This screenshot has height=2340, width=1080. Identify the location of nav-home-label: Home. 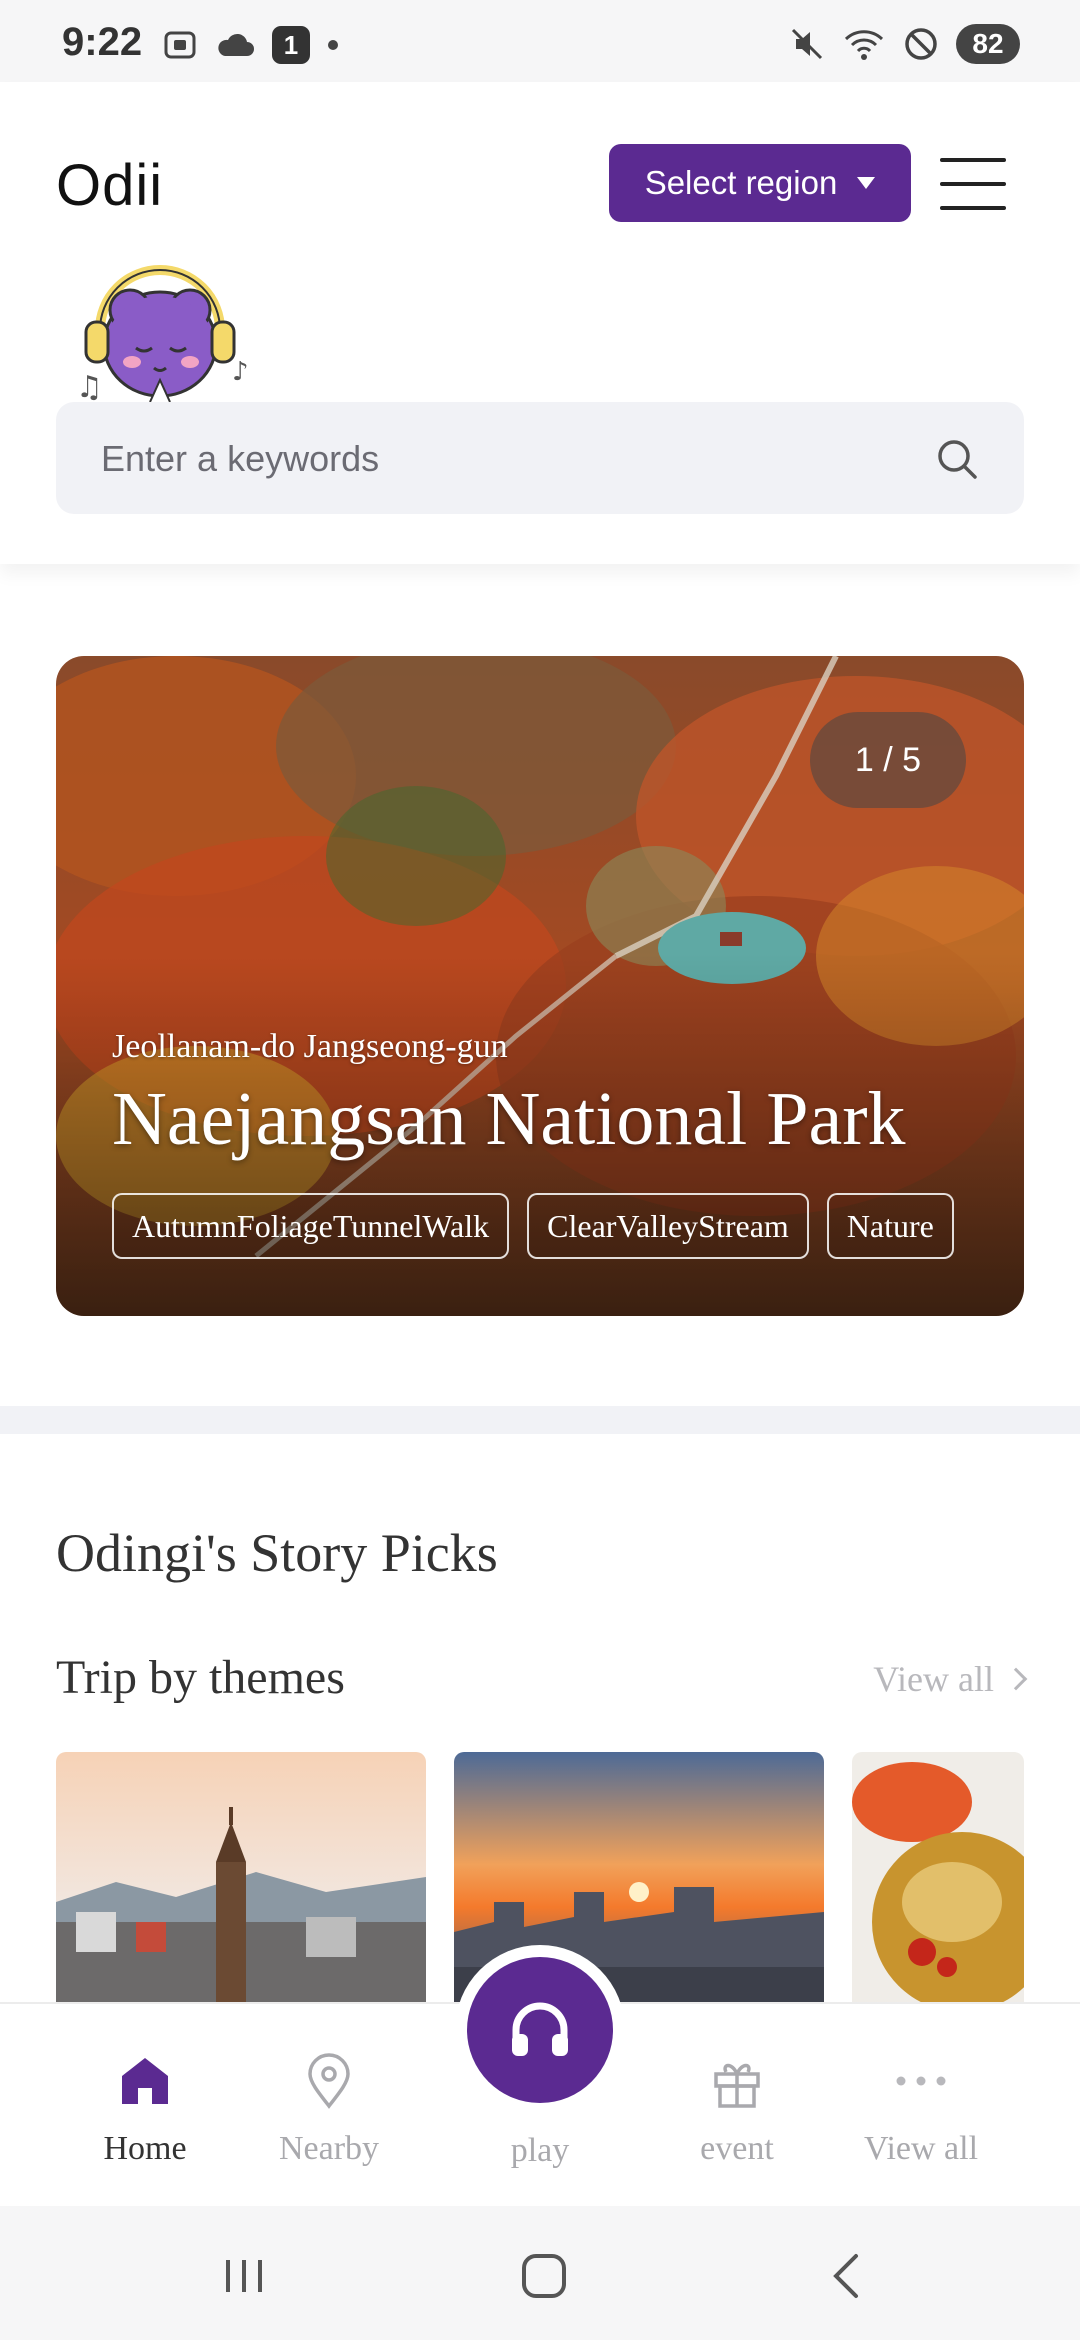
(145, 2148).